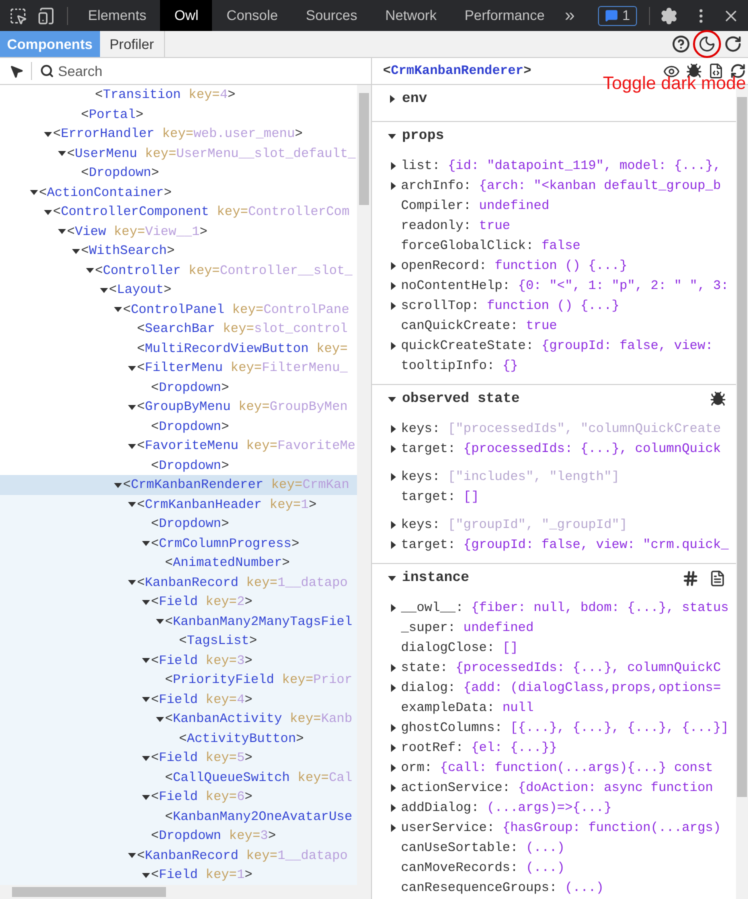 The width and height of the screenshot is (748, 899). I want to click on refresh-icon, so click(733, 44).